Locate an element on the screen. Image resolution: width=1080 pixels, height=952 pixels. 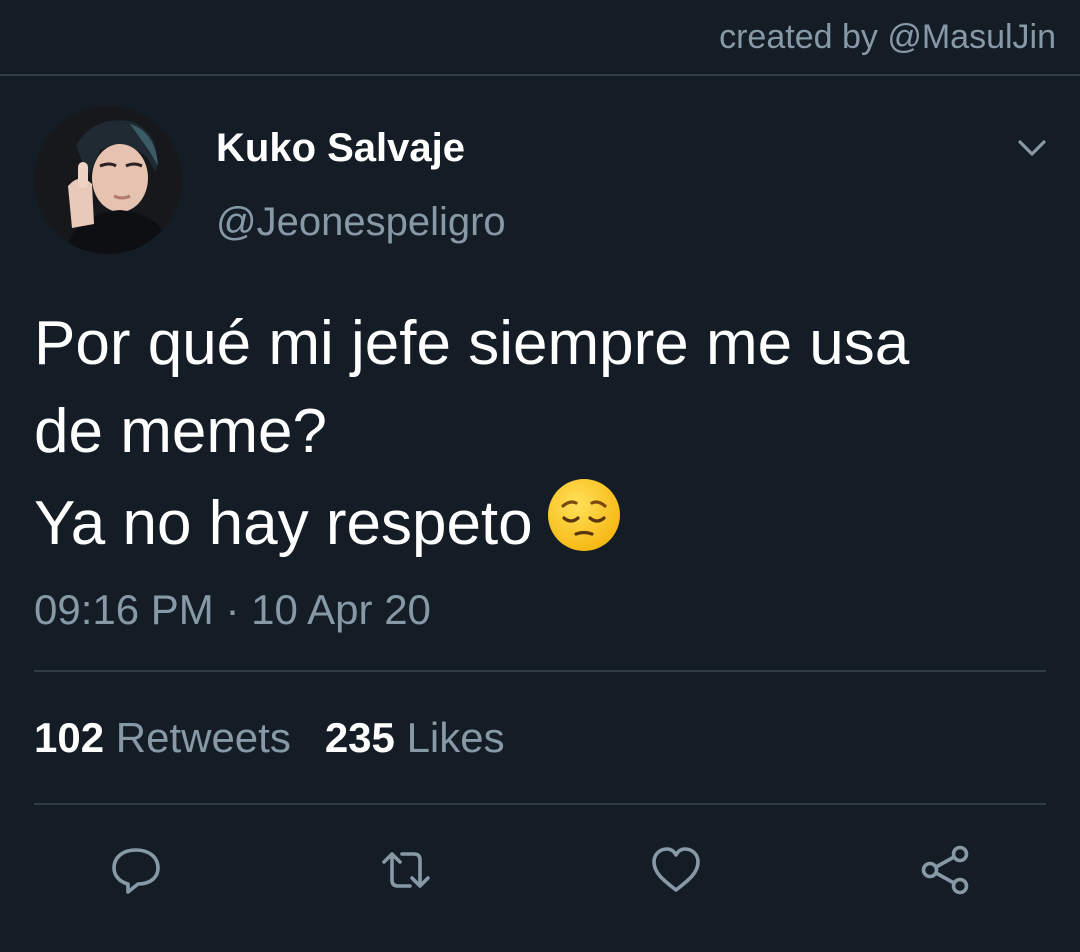
pensive-face-emoji-icon is located at coordinates (584, 515).